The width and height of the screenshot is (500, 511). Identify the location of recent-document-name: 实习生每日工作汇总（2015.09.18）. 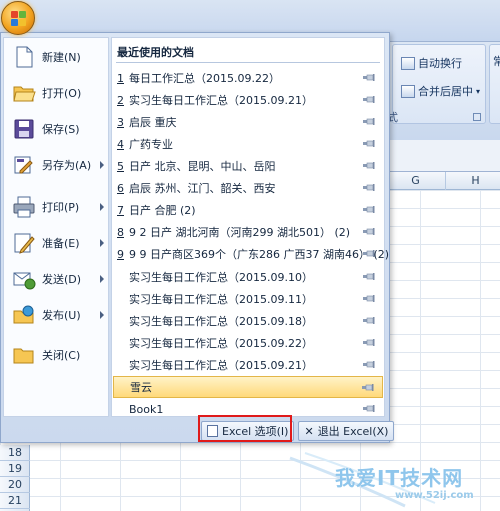
(221, 321).